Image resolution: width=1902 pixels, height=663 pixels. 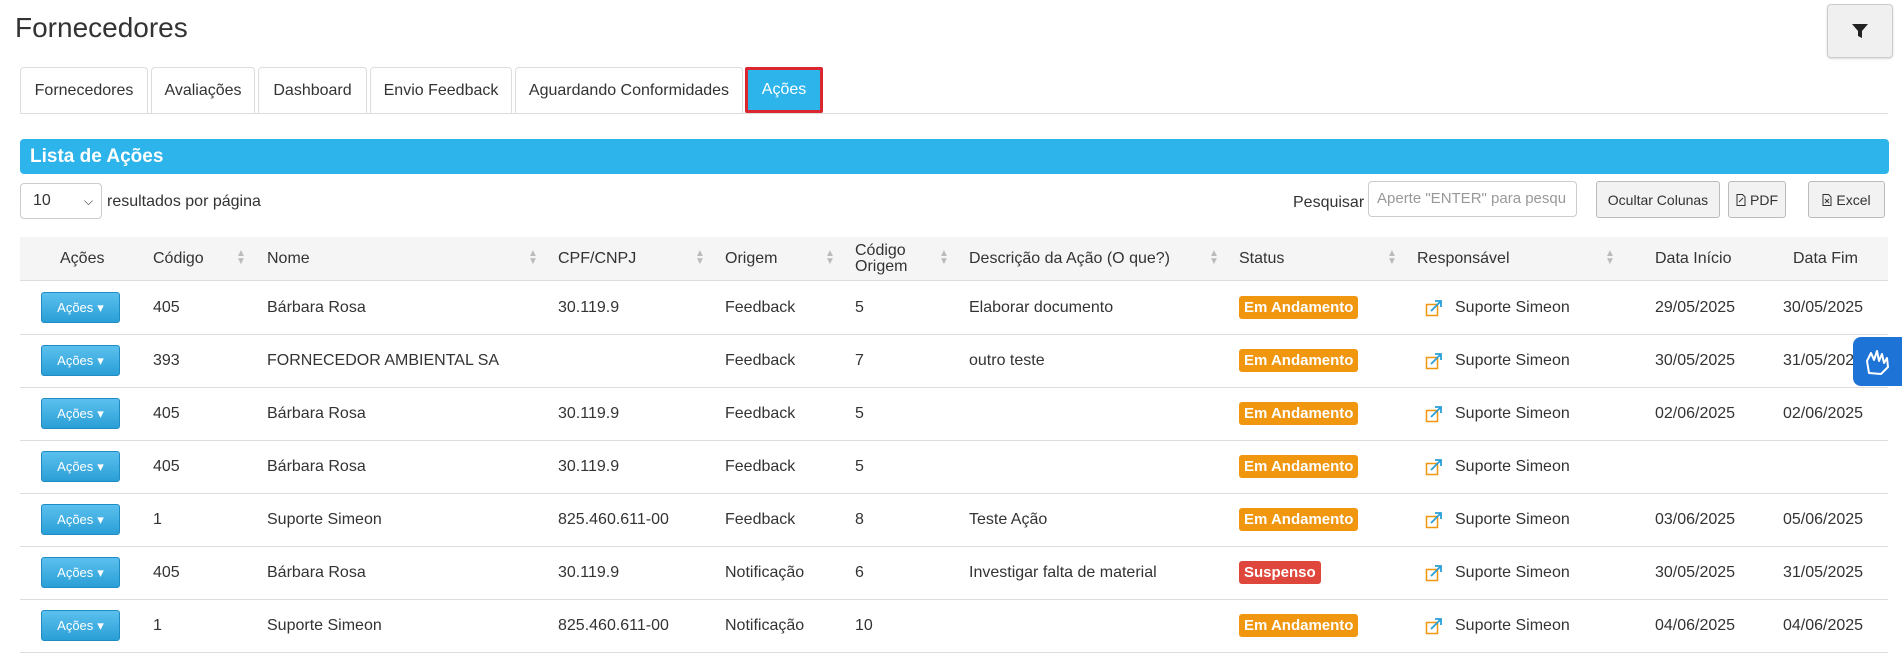 What do you see at coordinates (203, 90) in the screenshot?
I see `tab-avaliacoes: Avaliações` at bounding box center [203, 90].